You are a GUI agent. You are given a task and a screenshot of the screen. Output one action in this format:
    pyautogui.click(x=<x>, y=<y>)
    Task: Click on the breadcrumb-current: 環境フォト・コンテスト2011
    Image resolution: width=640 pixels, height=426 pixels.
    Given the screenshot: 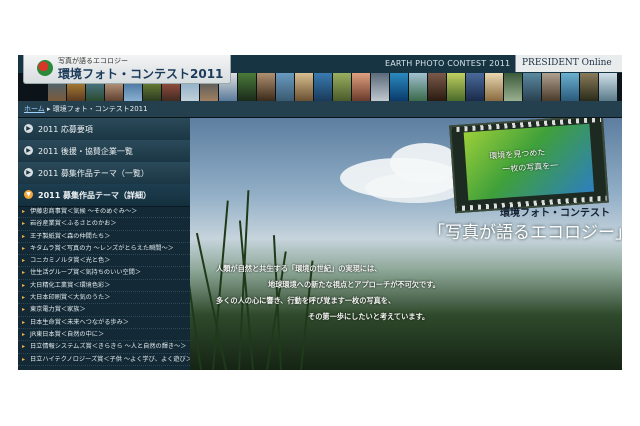 What is the action you would take?
    pyautogui.click(x=100, y=109)
    